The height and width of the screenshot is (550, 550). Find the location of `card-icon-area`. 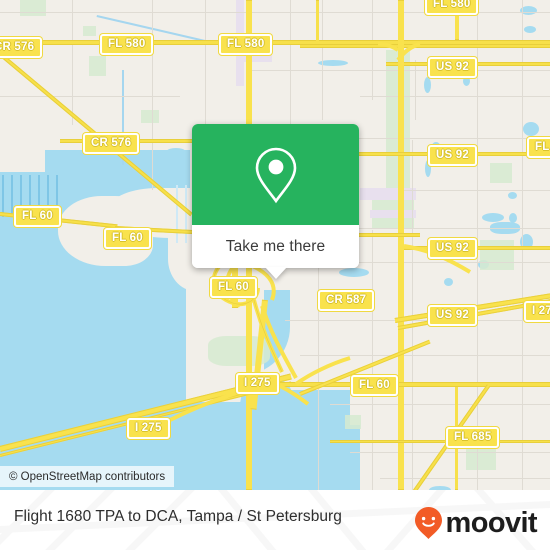

card-icon-area is located at coordinates (275, 174).